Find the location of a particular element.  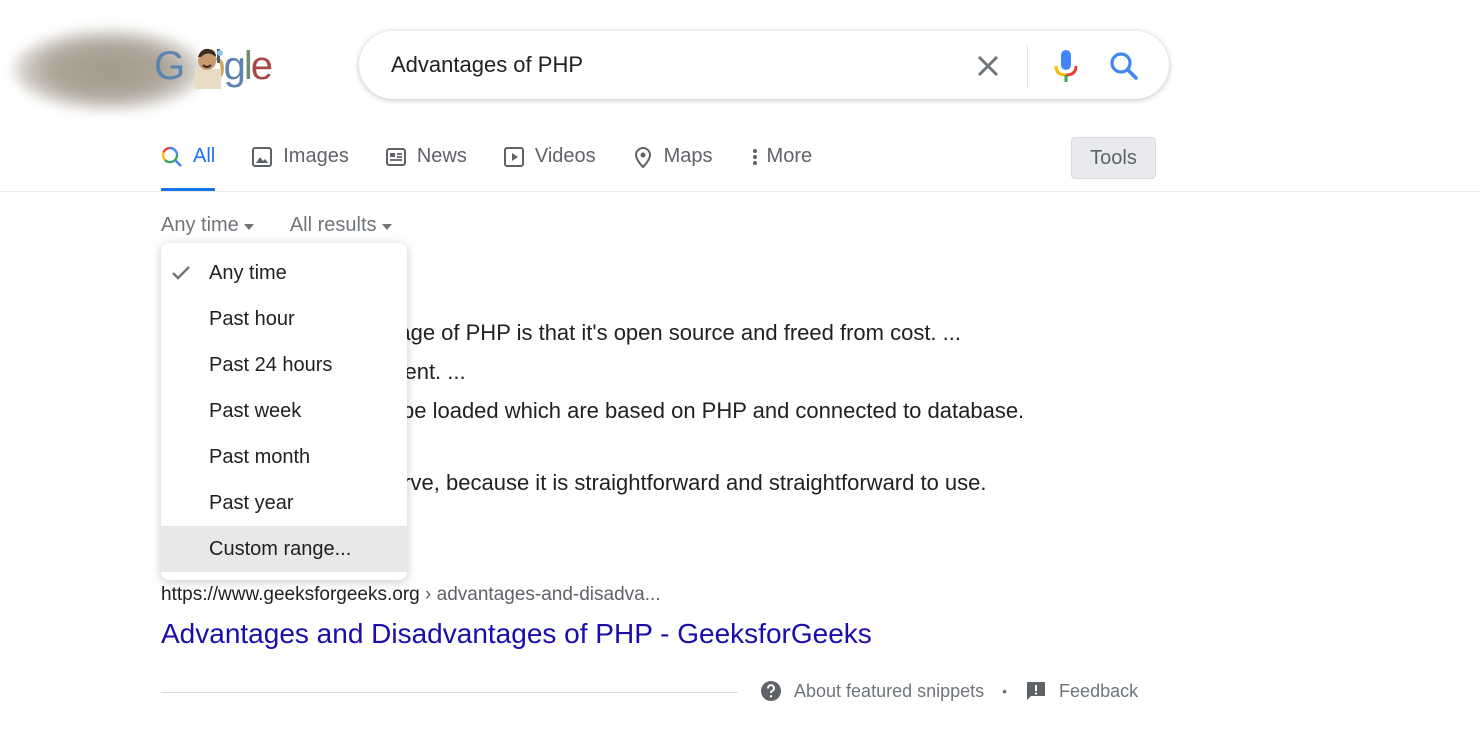

tab-more: More is located at coordinates (781, 164).